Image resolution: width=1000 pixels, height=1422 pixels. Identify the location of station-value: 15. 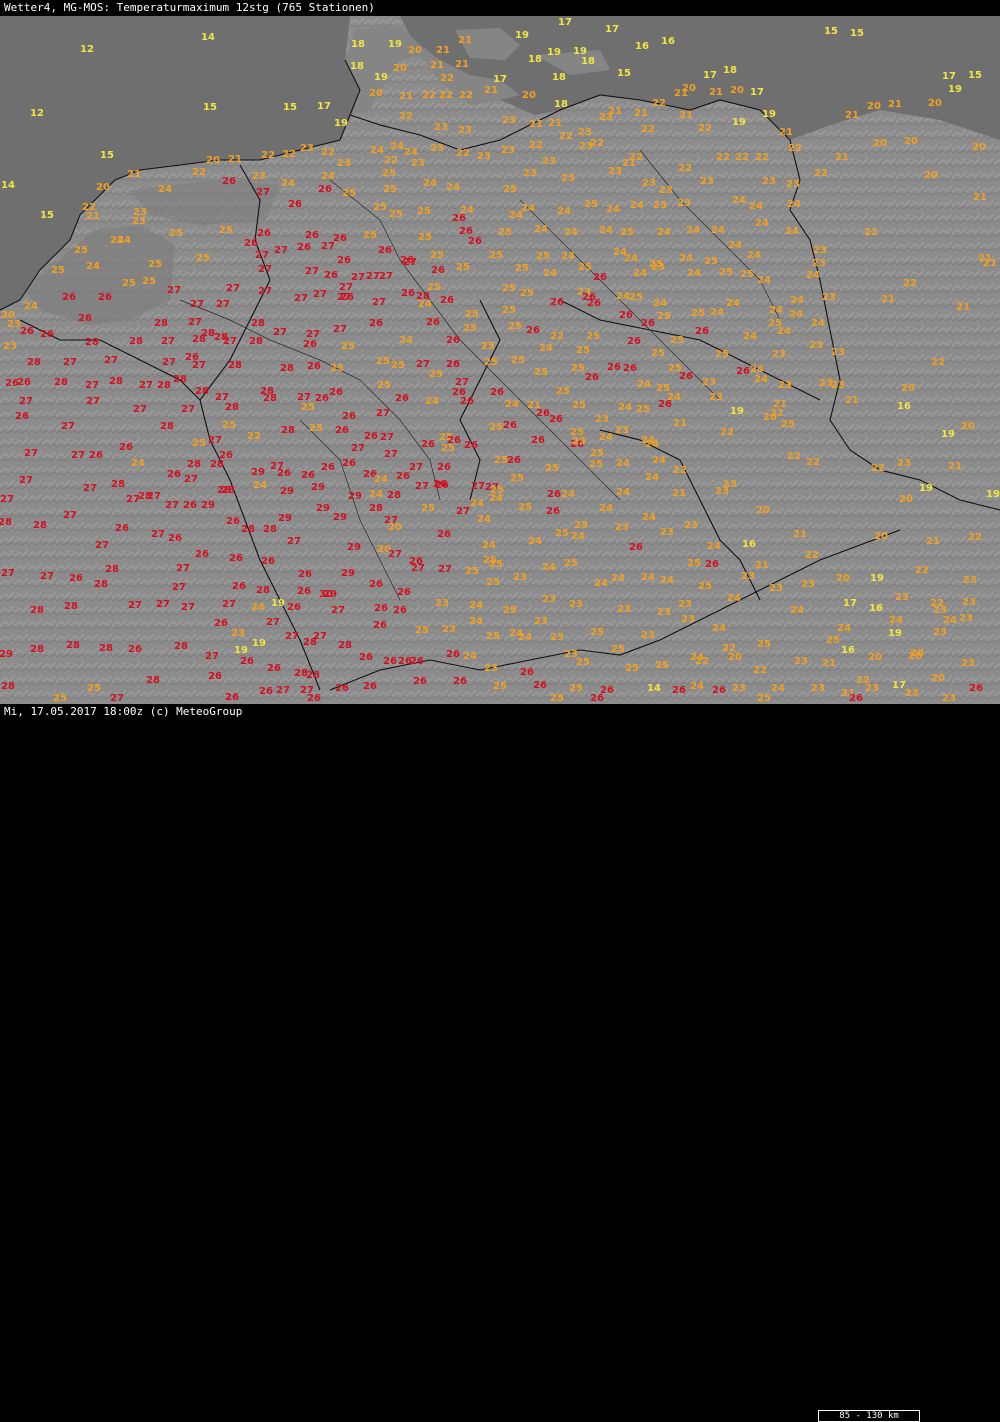
(624, 73).